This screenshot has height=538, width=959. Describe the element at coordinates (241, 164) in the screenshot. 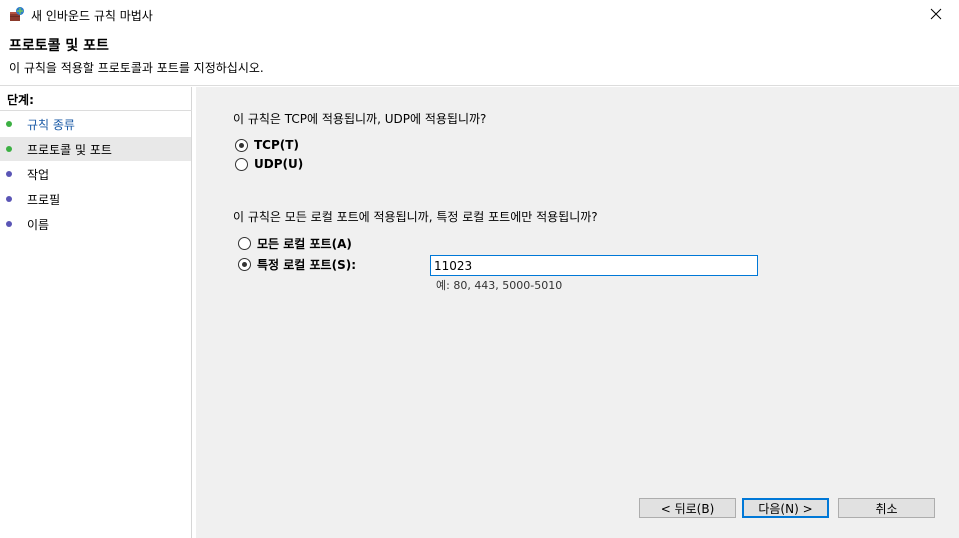

I see `udp-radio` at that location.